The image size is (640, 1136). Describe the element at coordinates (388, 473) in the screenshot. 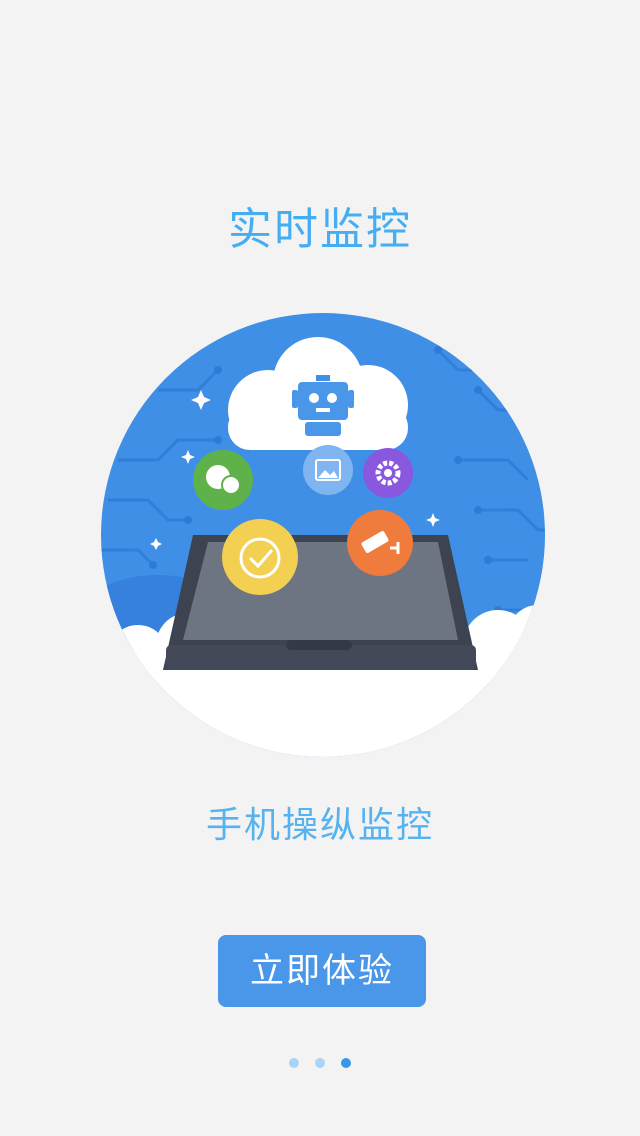

I see `settings-icon` at that location.